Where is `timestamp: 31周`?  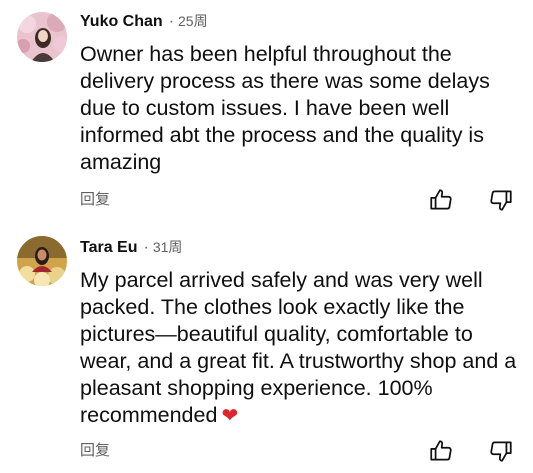
timestamp: 31周 is located at coordinates (167, 247).